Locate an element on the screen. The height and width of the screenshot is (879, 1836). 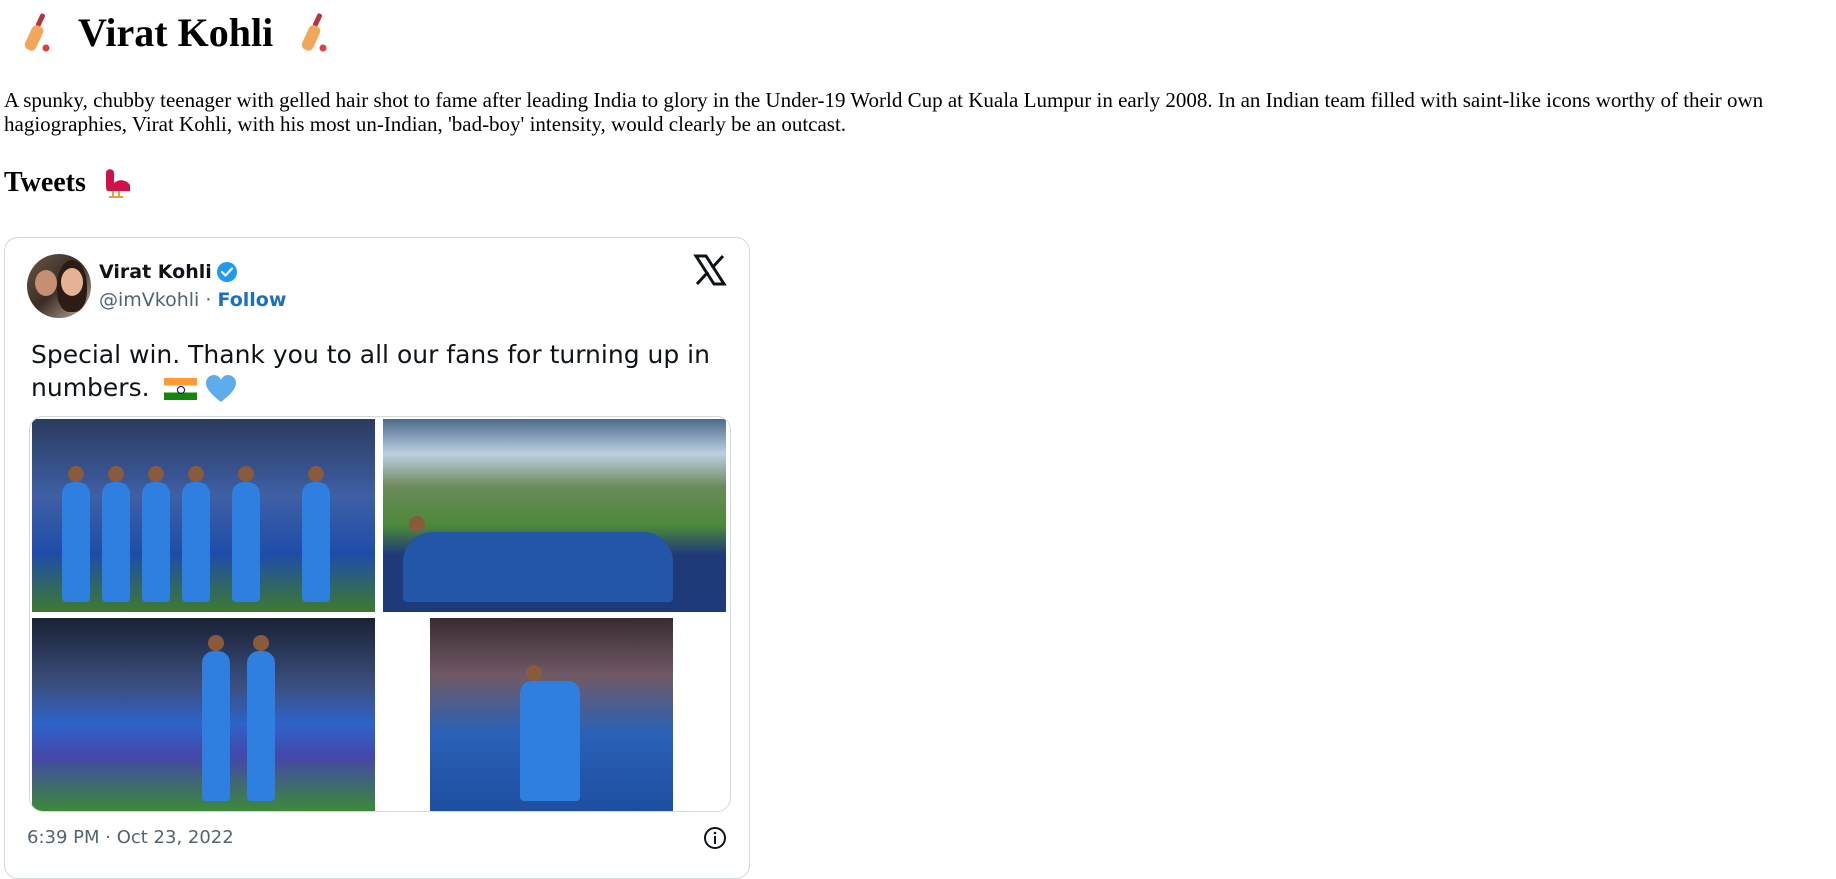
tweets-heading: Tweets is located at coordinates (45, 182).